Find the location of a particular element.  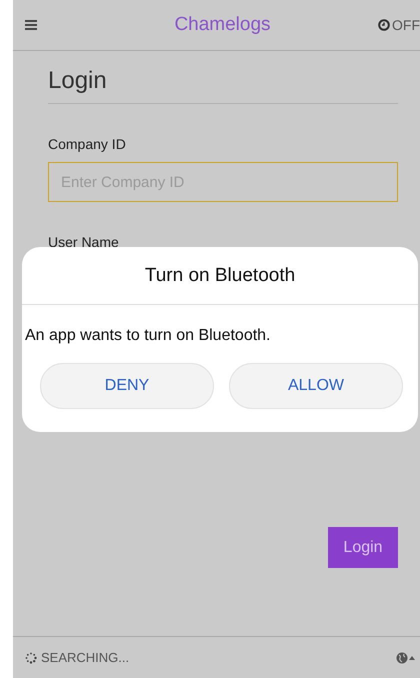

field-label: Company ID is located at coordinates (87, 144).